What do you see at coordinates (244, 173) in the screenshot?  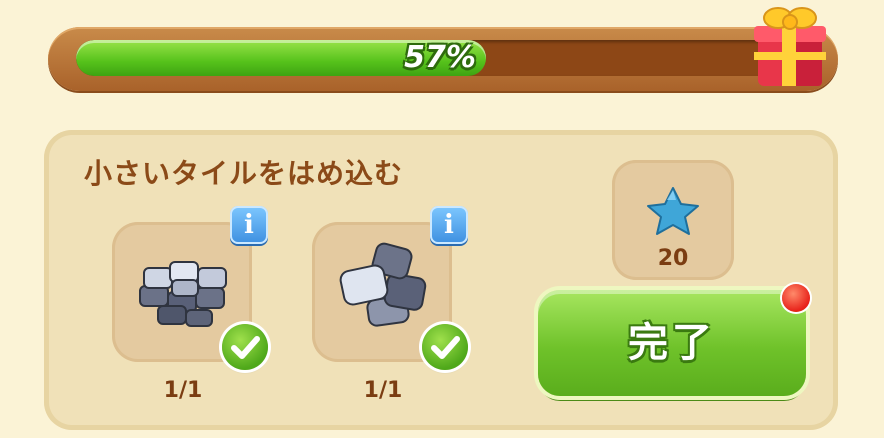 I see `task-title: 小さいタイルをはめ込む` at bounding box center [244, 173].